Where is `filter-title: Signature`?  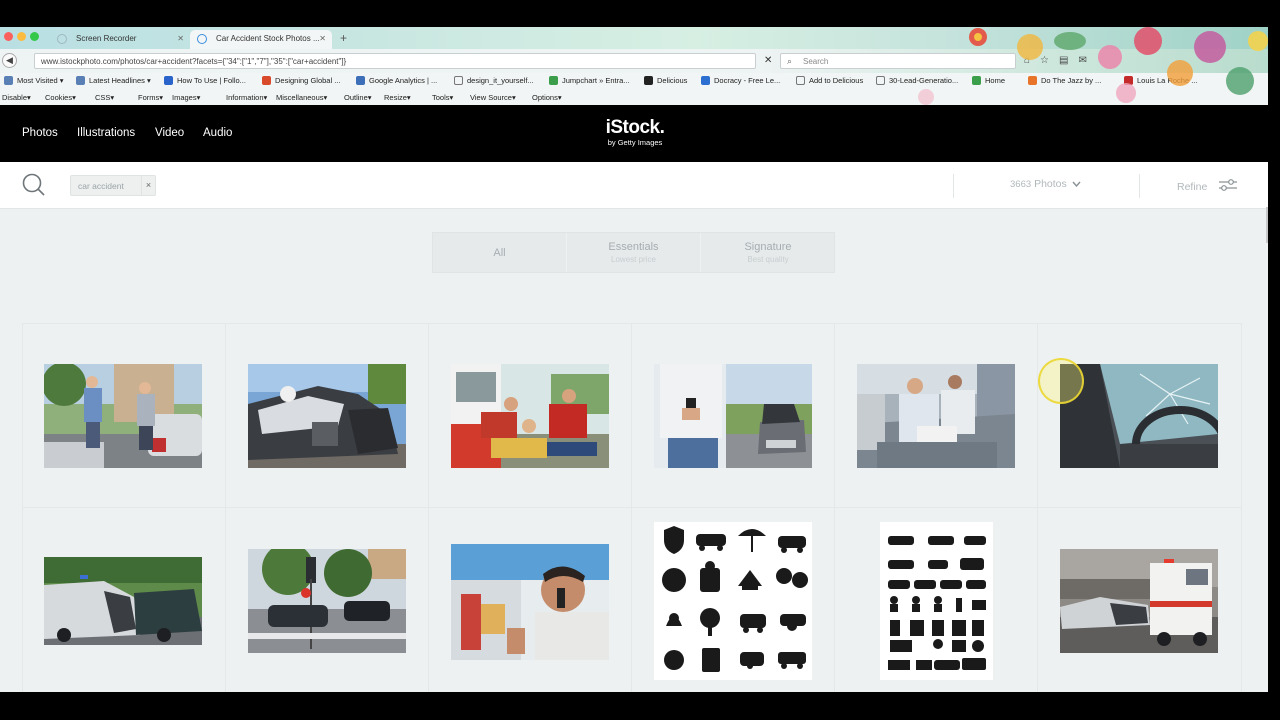 filter-title: Signature is located at coordinates (768, 247).